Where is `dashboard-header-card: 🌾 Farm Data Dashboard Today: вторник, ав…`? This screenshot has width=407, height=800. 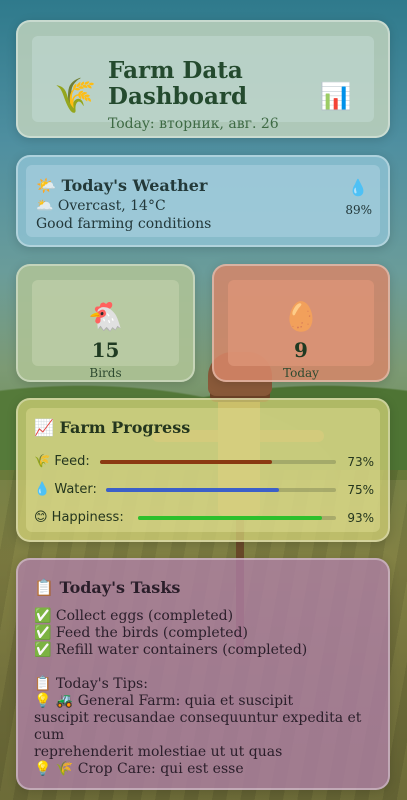 dashboard-header-card: 🌾 Farm Data Dashboard Today: вторник, ав… is located at coordinates (203, 79).